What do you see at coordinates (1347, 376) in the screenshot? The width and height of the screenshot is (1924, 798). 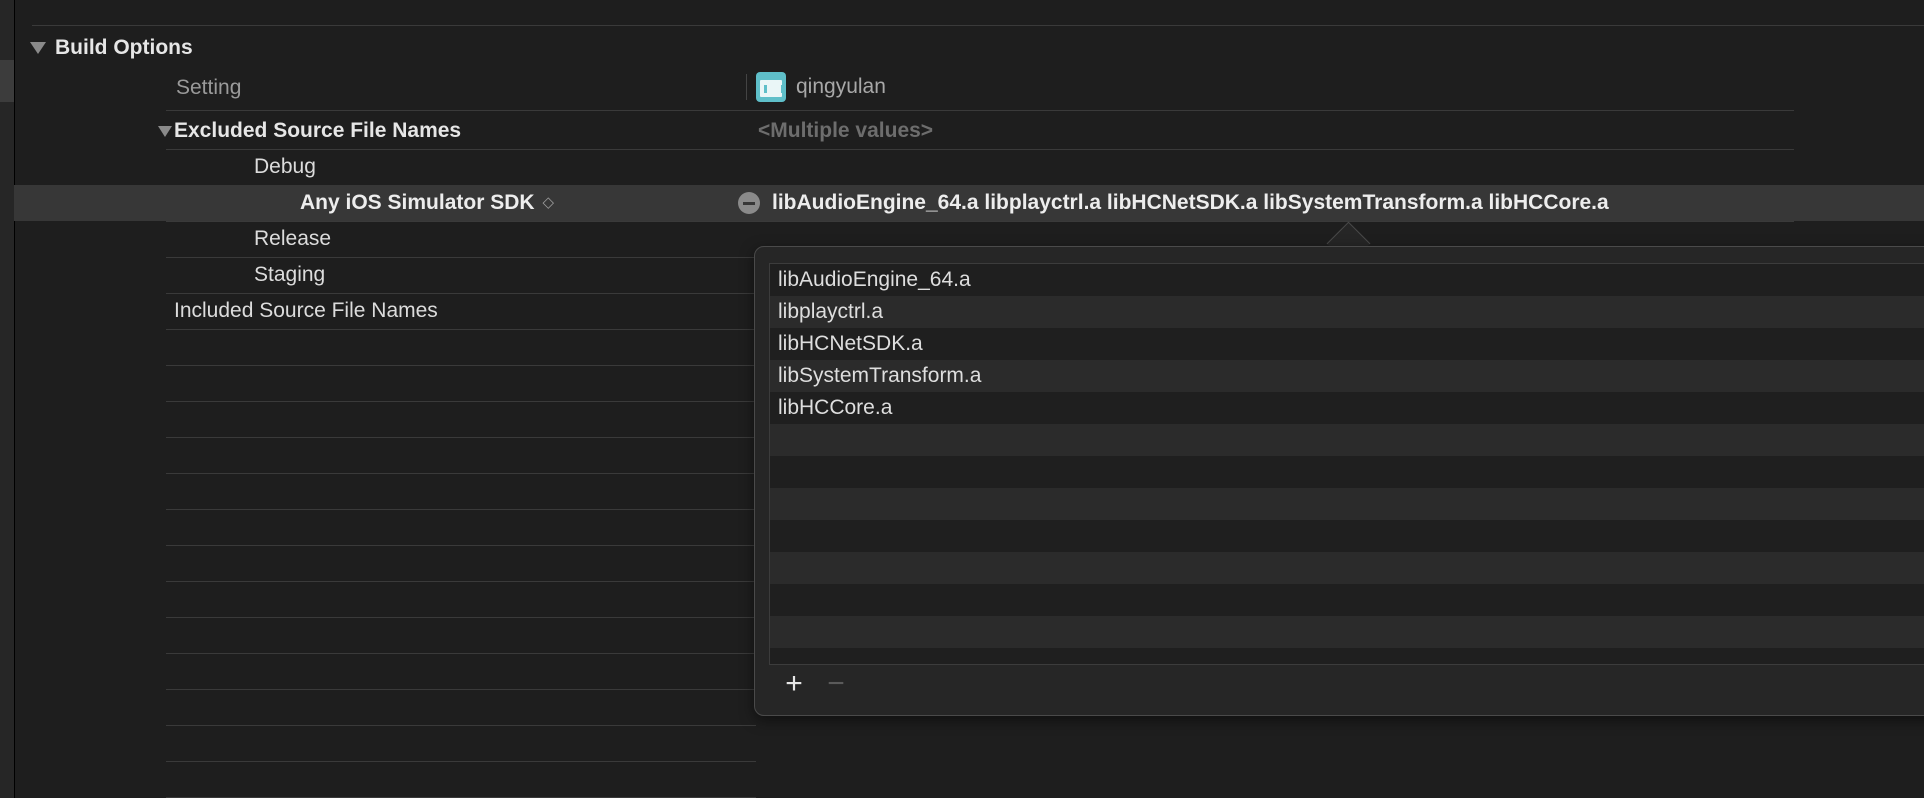 I see `list-item: libSystemTransform.a` at bounding box center [1347, 376].